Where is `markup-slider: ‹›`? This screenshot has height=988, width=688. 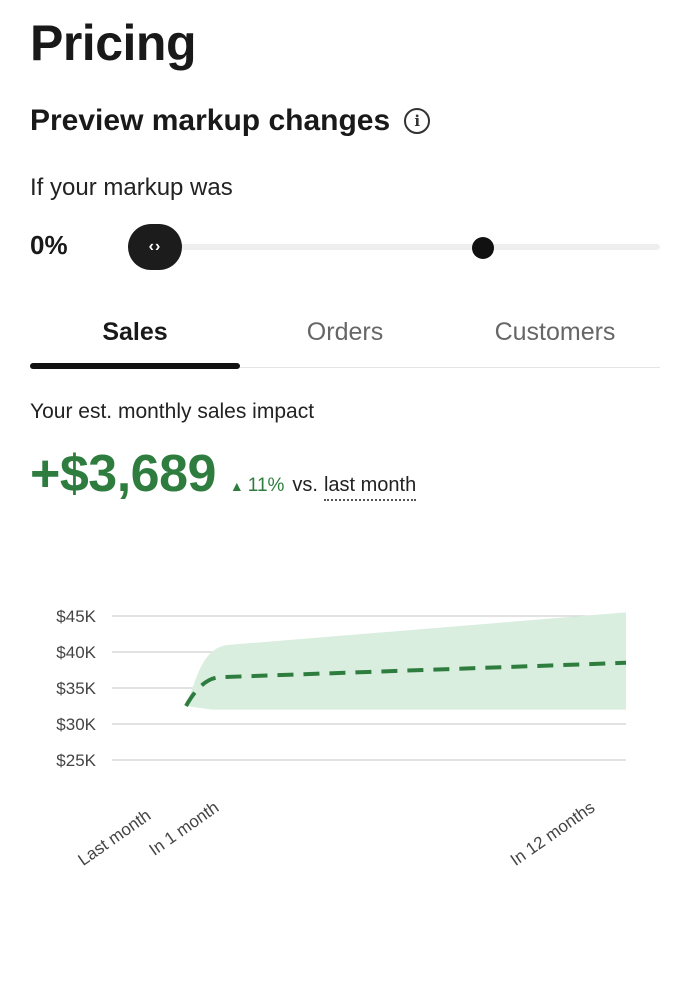
markup-slider: ‹› is located at coordinates (394, 247).